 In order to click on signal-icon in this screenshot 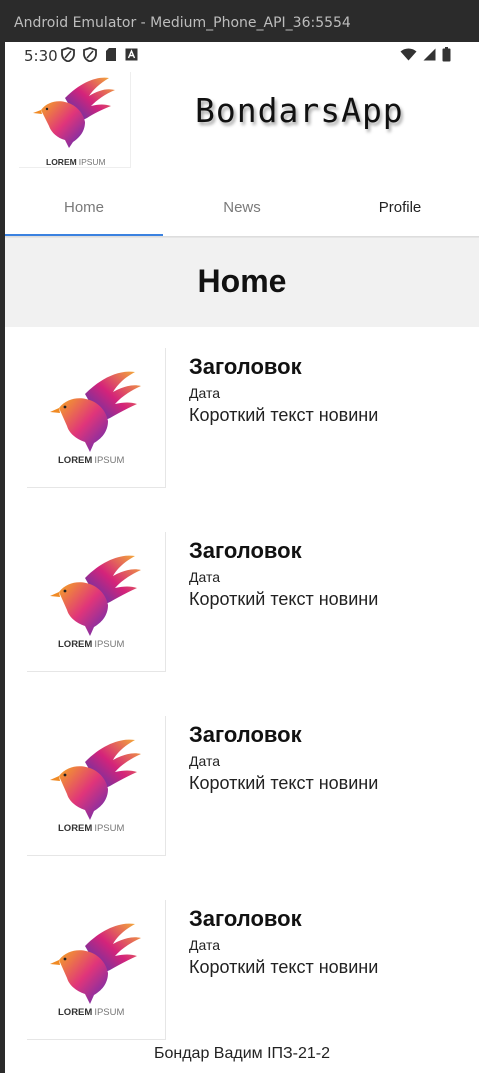, I will do `click(429, 54)`.